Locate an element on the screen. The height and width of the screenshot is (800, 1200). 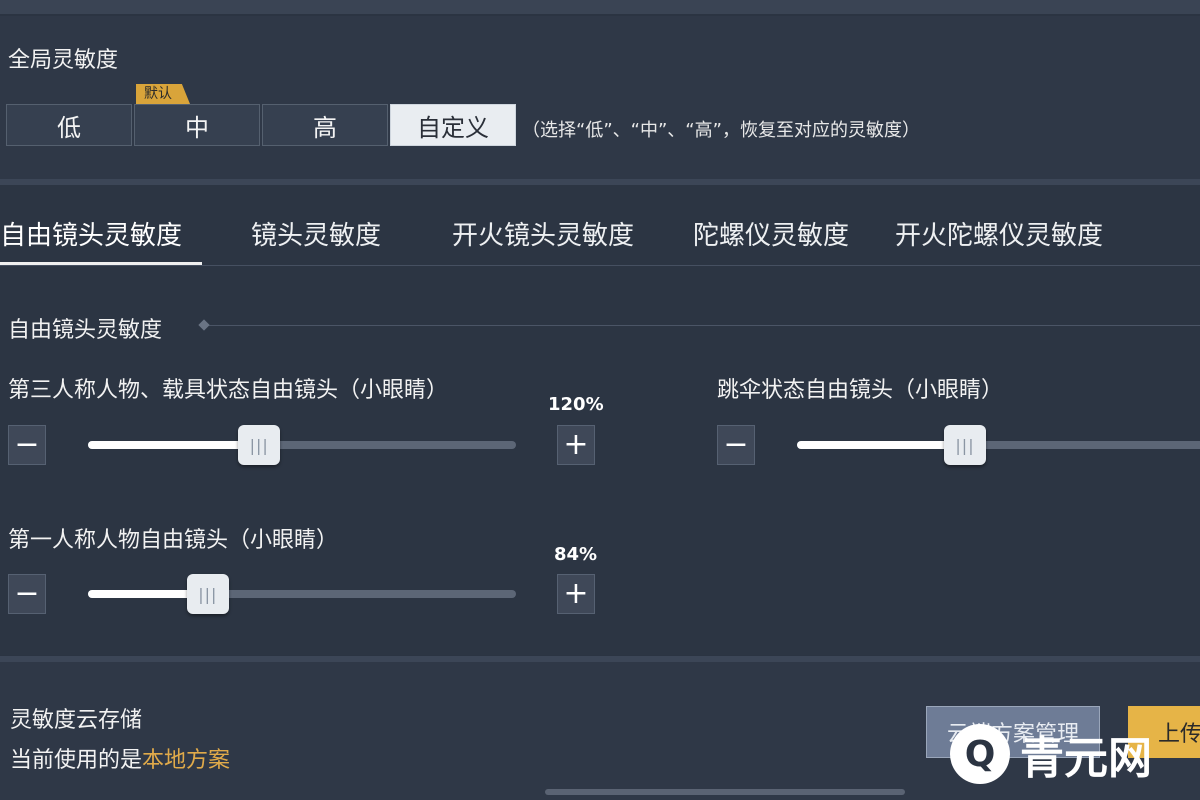
default-tag: 默认 is located at coordinates (163, 94).